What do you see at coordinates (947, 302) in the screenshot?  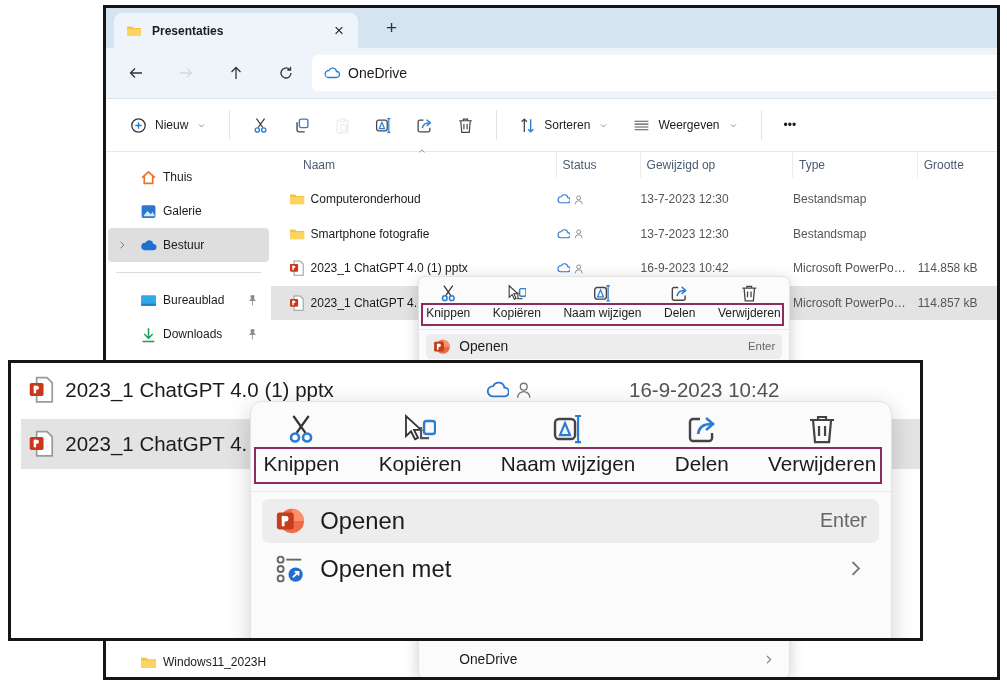 I see `file-size: 114.857 kB` at bounding box center [947, 302].